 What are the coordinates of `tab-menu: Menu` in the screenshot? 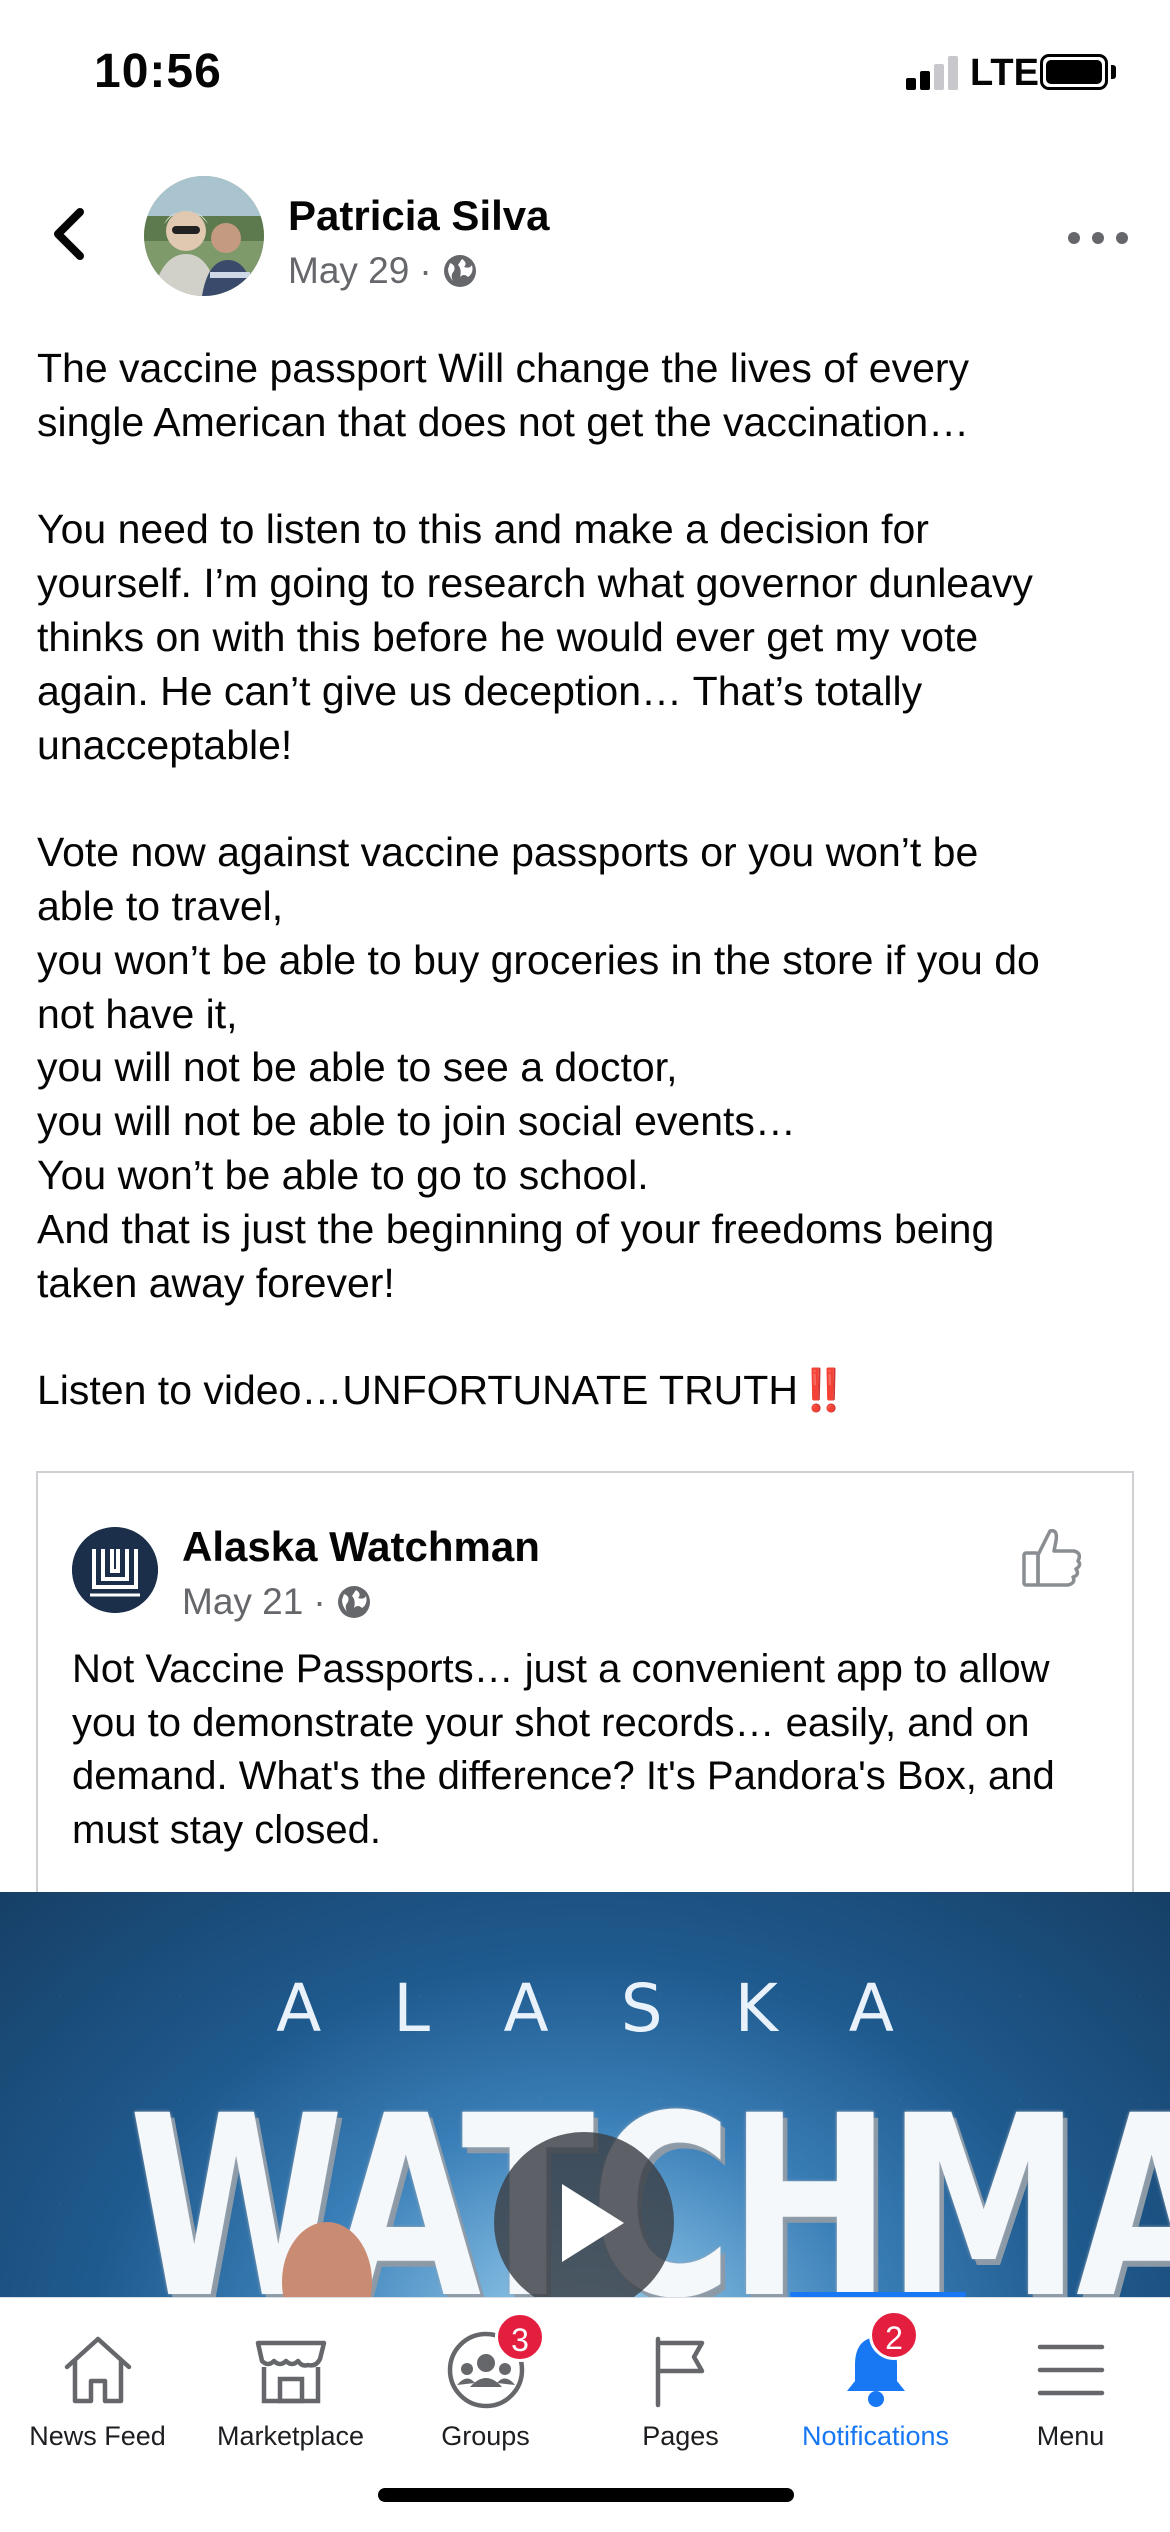 It's located at (1070, 2382).